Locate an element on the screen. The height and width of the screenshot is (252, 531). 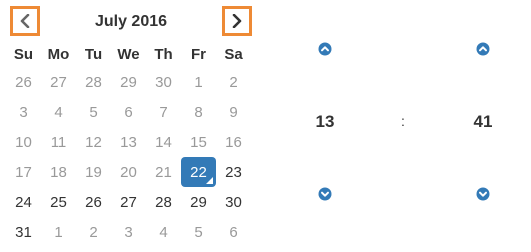
chevron-left-icon is located at coordinates (25, 21).